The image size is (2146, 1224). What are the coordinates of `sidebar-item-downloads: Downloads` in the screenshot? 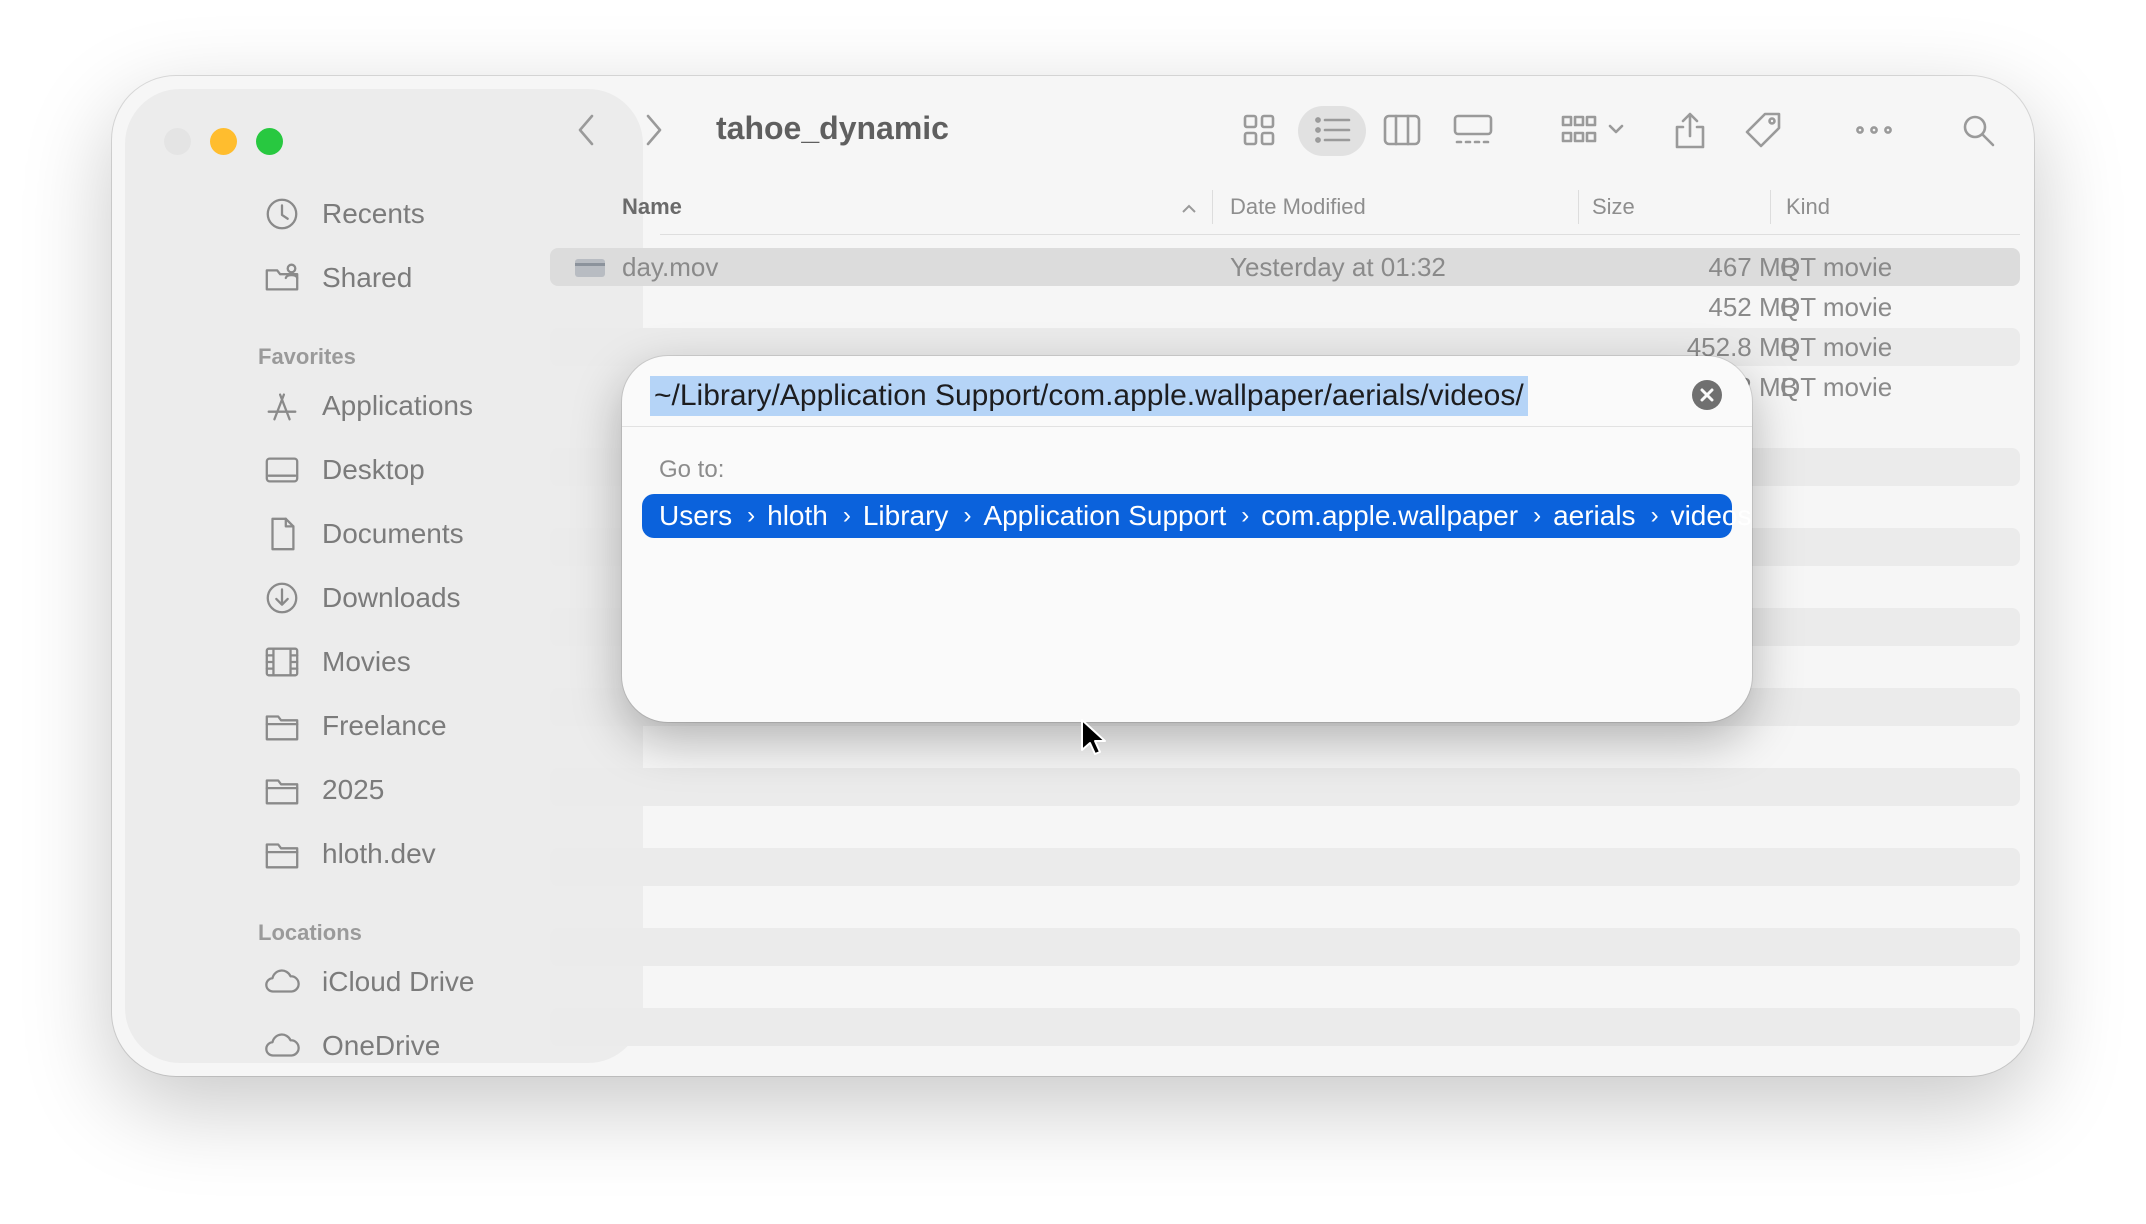 It's located at (361, 598).